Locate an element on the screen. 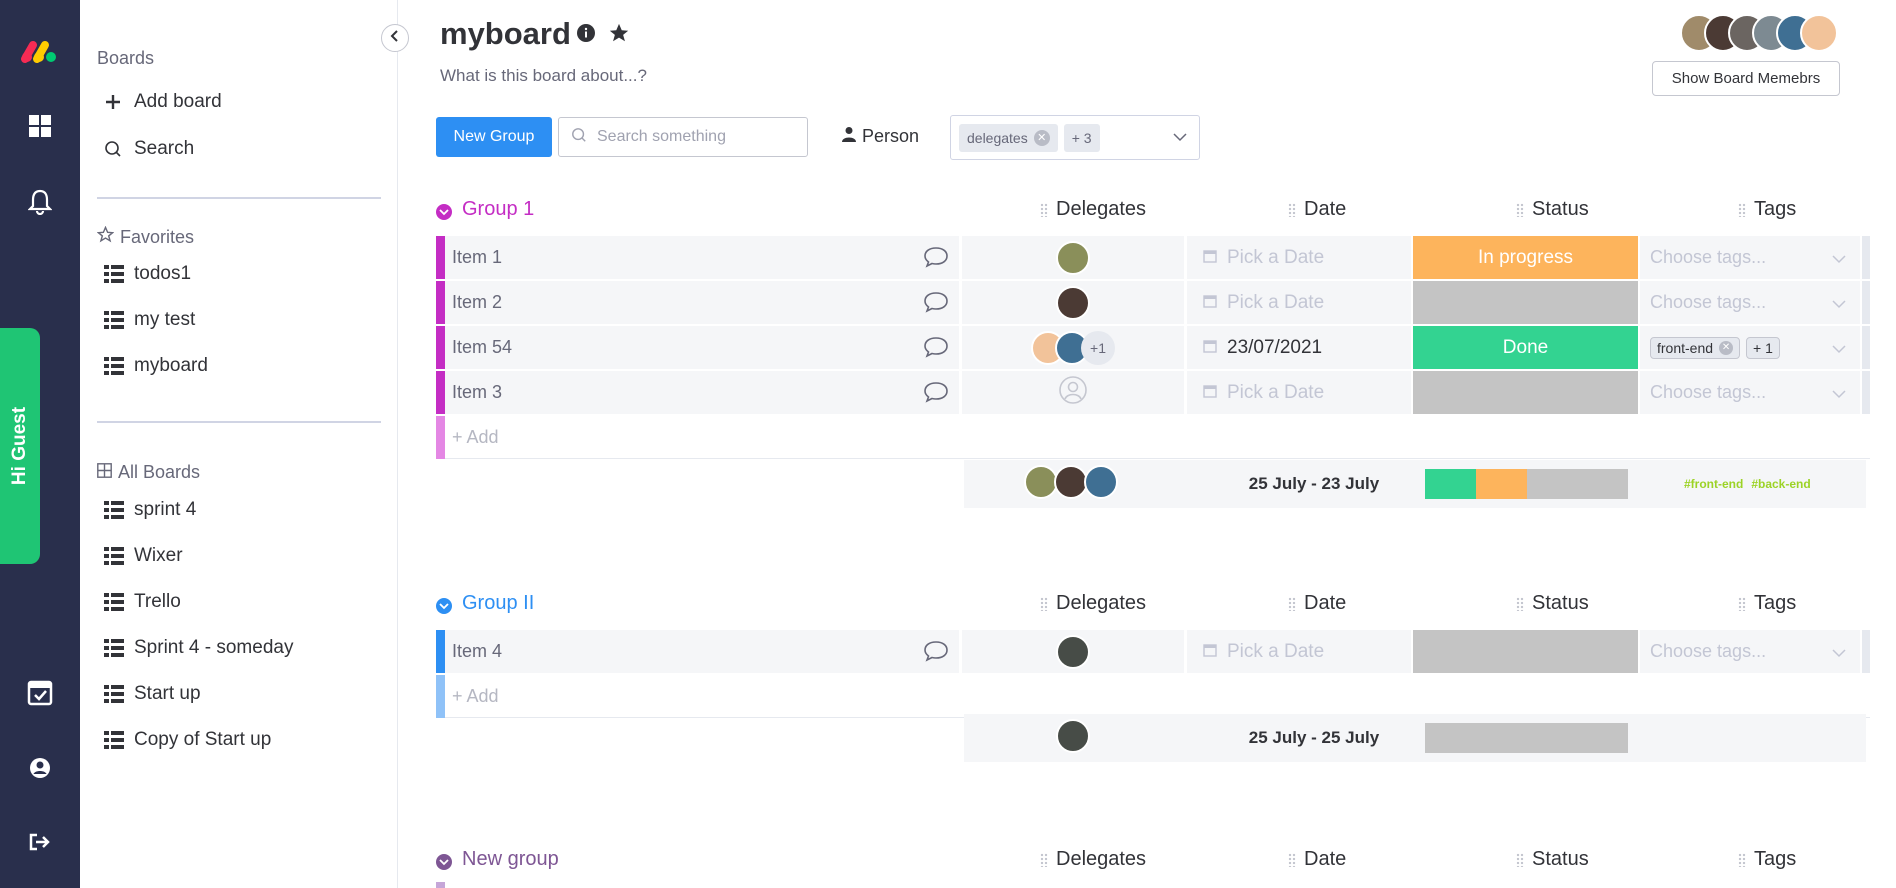  sidebar-item-my-test: my test is located at coordinates (149, 320).